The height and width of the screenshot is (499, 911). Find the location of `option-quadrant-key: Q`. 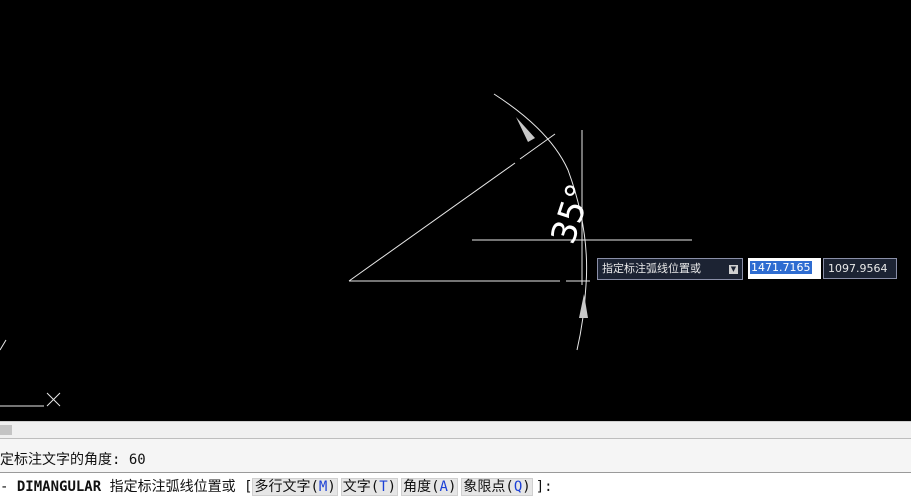

option-quadrant-key: Q is located at coordinates (518, 487).